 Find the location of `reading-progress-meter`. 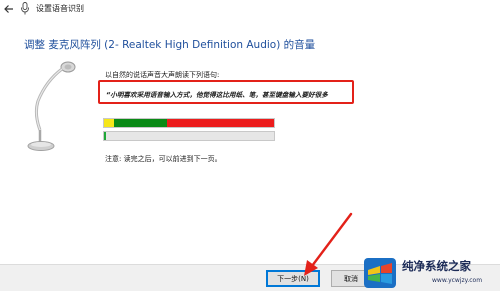

reading-progress-meter is located at coordinates (189, 136).